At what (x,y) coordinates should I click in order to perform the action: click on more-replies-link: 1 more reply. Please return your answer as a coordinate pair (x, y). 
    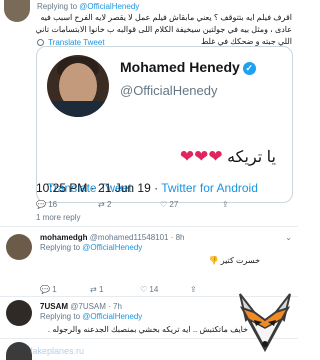
    Looking at the image, I should click on (58, 217).